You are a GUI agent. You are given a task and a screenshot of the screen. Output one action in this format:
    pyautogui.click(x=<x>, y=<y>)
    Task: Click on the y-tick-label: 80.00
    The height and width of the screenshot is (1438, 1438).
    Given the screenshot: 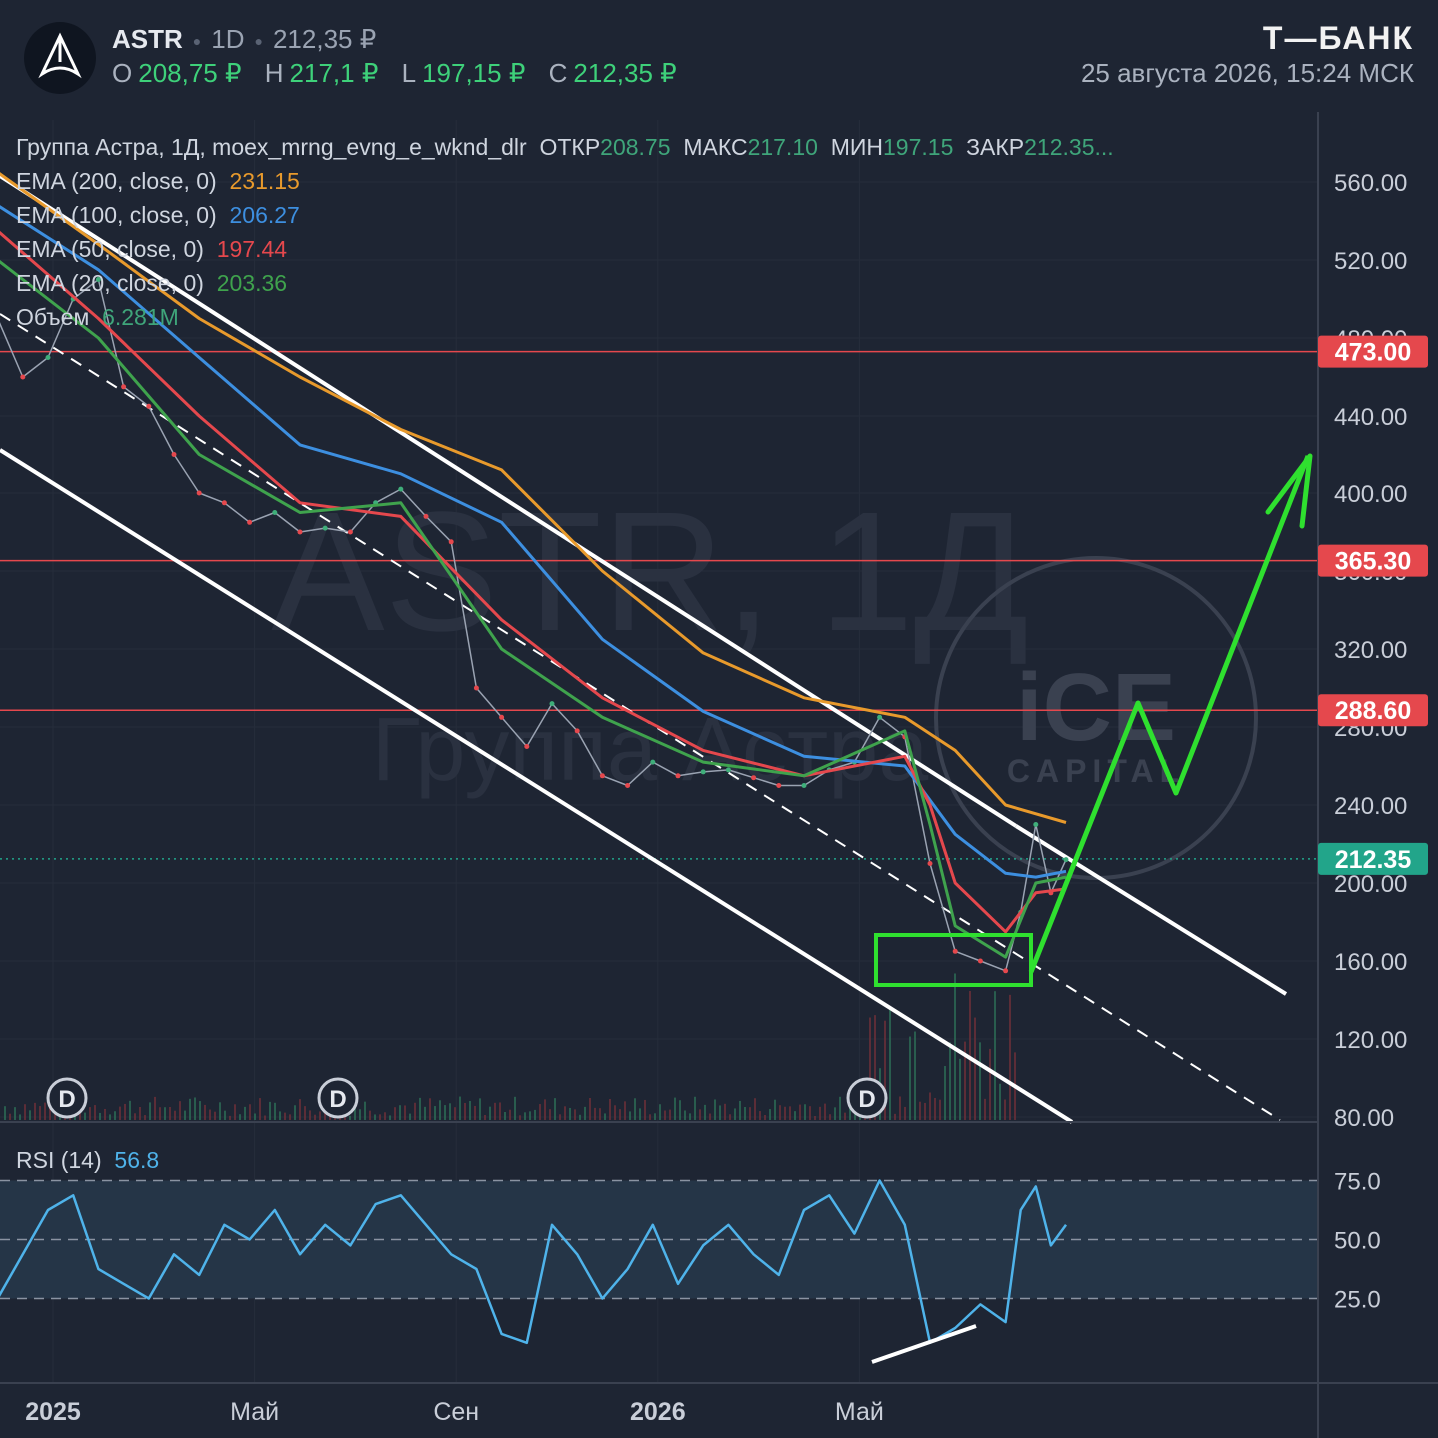 What is the action you would take?
    pyautogui.click(x=1364, y=1118)
    